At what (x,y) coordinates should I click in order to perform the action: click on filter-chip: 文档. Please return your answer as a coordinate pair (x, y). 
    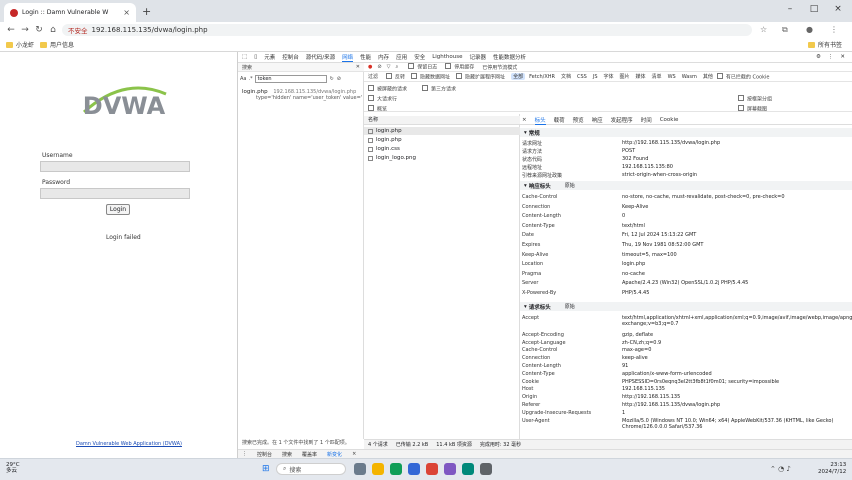
    Looking at the image, I should click on (566, 76).